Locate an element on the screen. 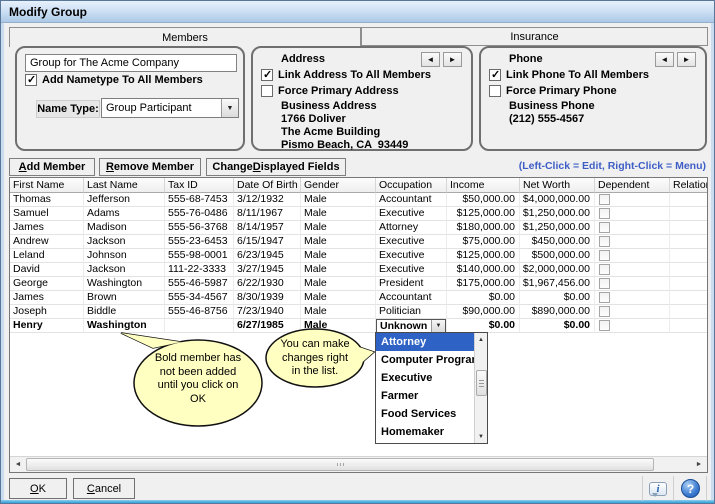  grid-cell-networth: $4,000,000.00 is located at coordinates (557, 200).